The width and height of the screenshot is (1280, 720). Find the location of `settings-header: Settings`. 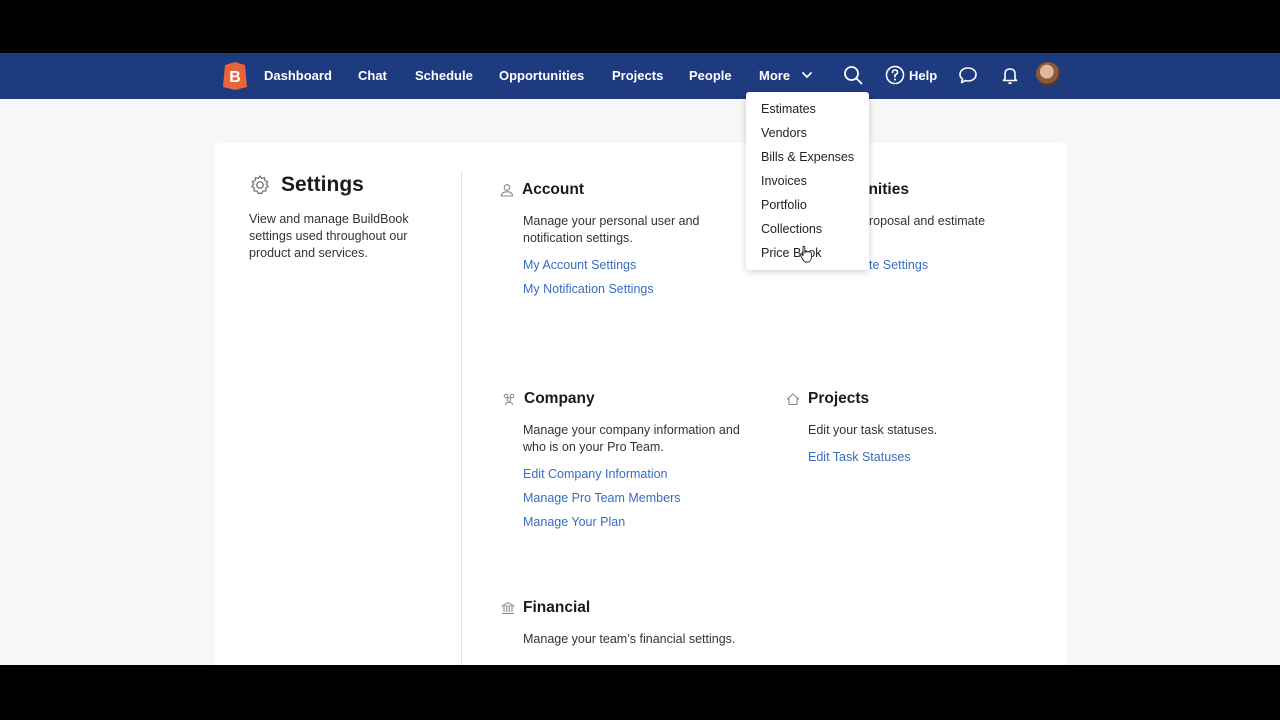

settings-header: Settings is located at coordinates (306, 185).